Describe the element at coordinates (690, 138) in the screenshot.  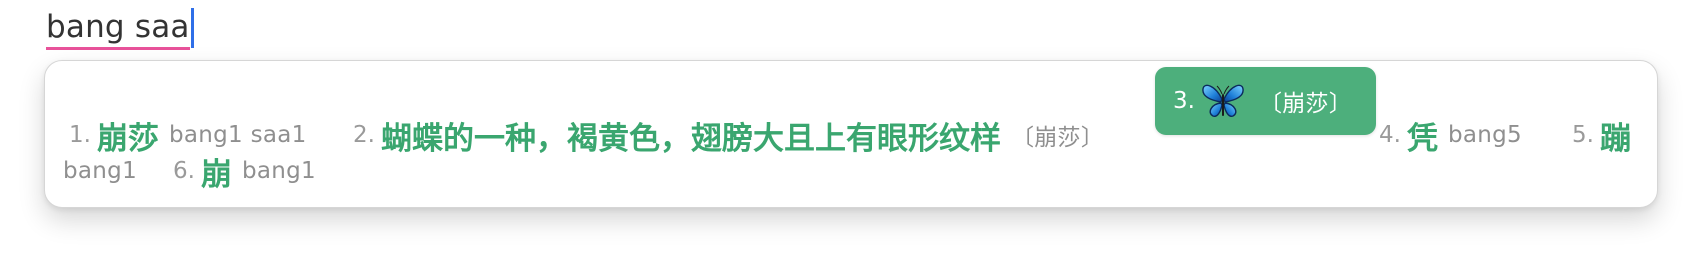
I see `candidate-word: 蝴蝶的一种，褐黄色，翅膀大且上有眼形纹样` at that location.